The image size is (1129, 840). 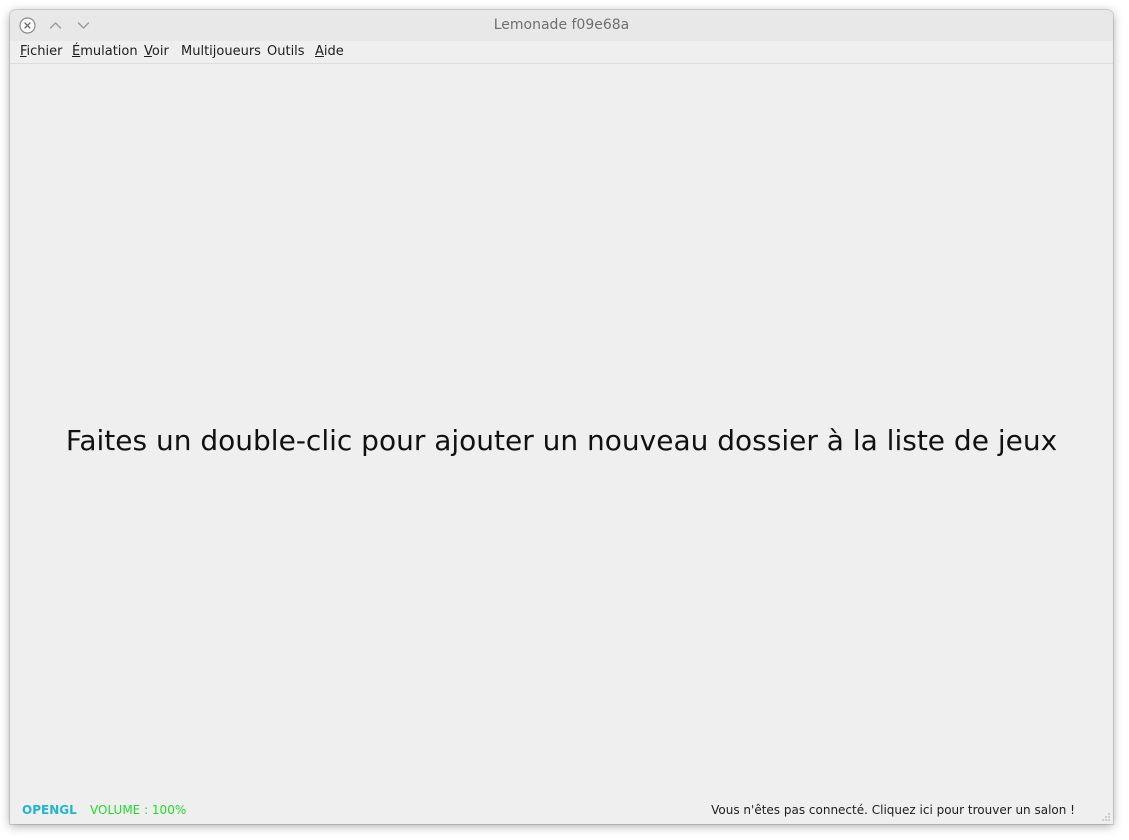 What do you see at coordinates (138, 810) in the screenshot?
I see `volume-status: VOLUME : 100%` at bounding box center [138, 810].